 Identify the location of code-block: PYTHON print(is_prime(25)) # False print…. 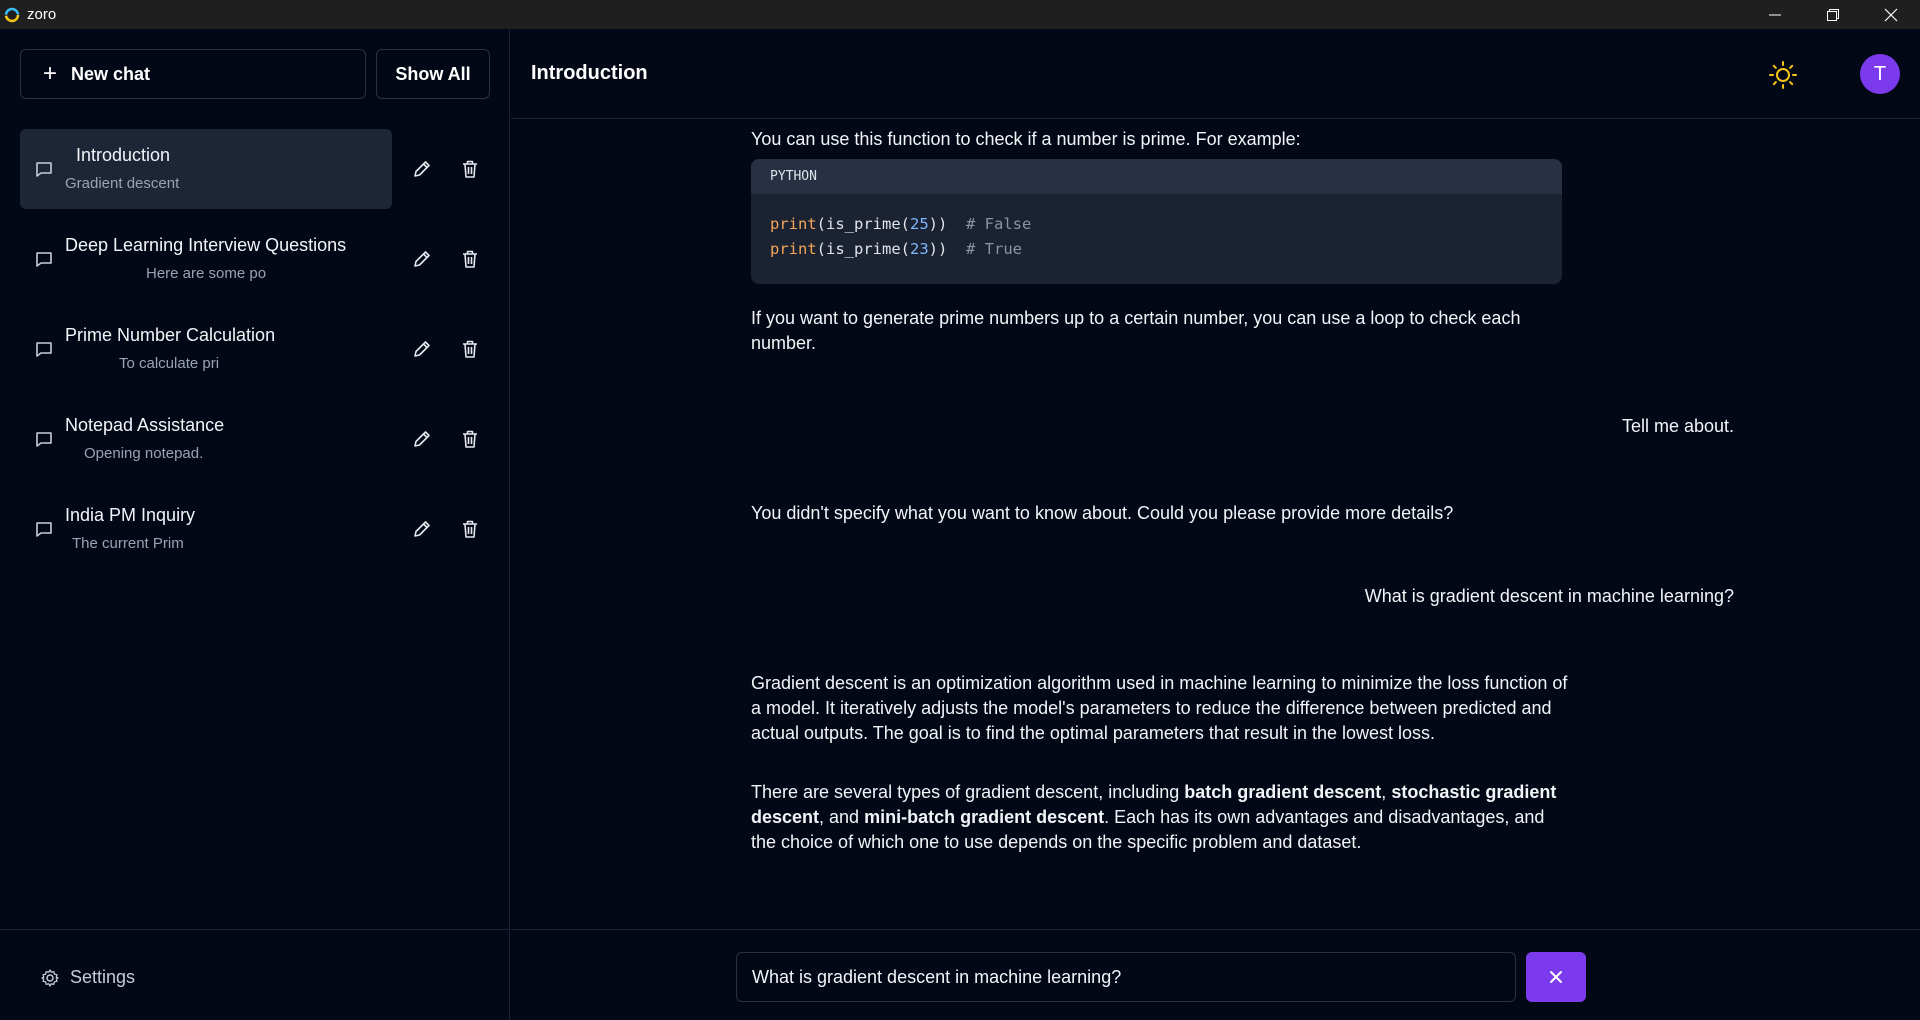
(1156, 221).